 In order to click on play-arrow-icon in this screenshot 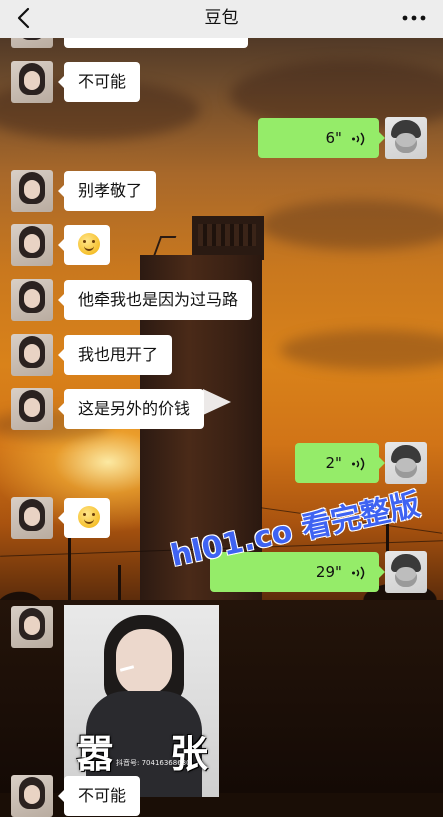, I will do `click(217, 402)`.